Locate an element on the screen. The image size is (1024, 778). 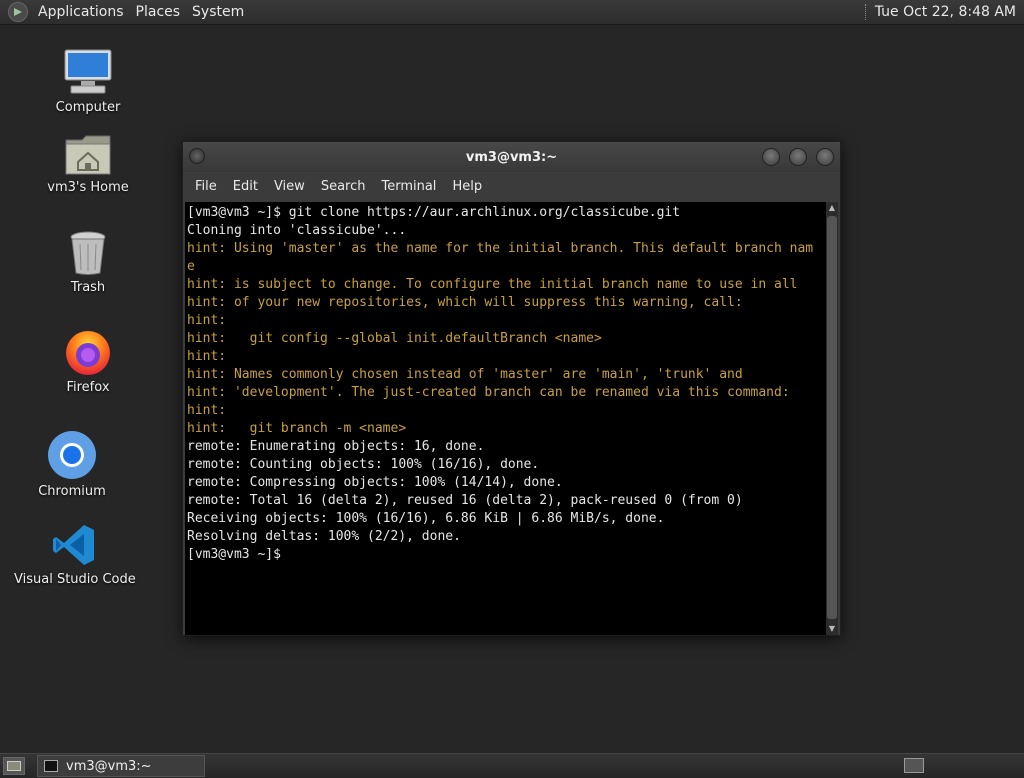
show-desktop-icon is located at coordinates (14, 766).